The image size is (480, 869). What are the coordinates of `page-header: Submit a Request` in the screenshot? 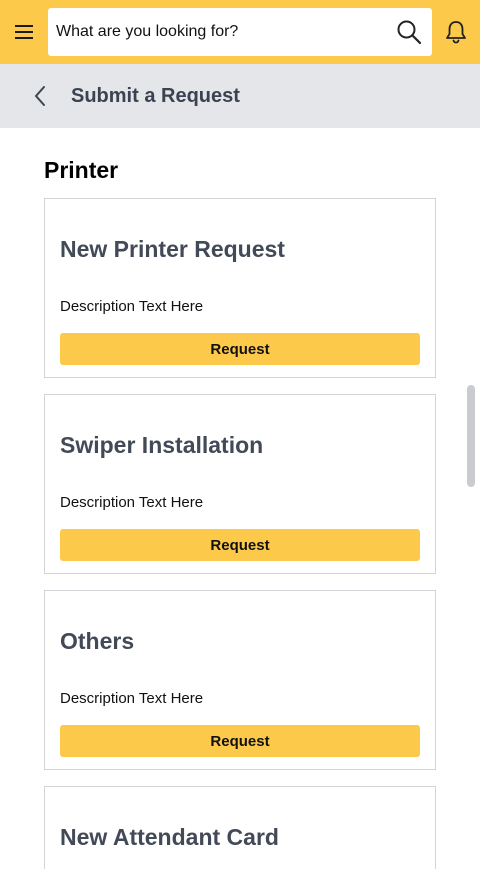 It's located at (240, 96).